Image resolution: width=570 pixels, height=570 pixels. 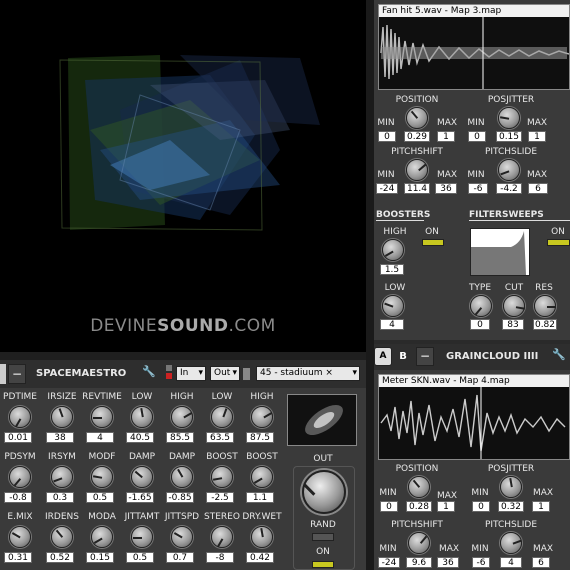 What do you see at coordinates (324, 492) in the screenshot?
I see `out-knob` at bounding box center [324, 492].